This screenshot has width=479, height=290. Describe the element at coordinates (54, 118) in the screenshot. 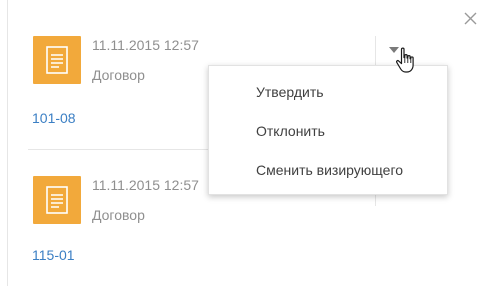

I see `item-number-link: 101-08` at that location.